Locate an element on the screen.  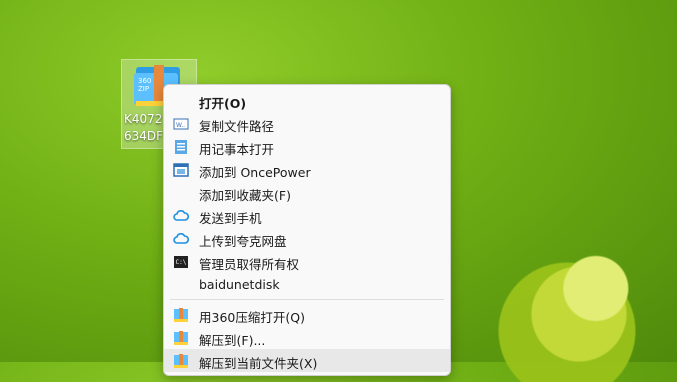
menu-item-label: 解压到当前文件夹(X) is located at coordinates (258, 363).